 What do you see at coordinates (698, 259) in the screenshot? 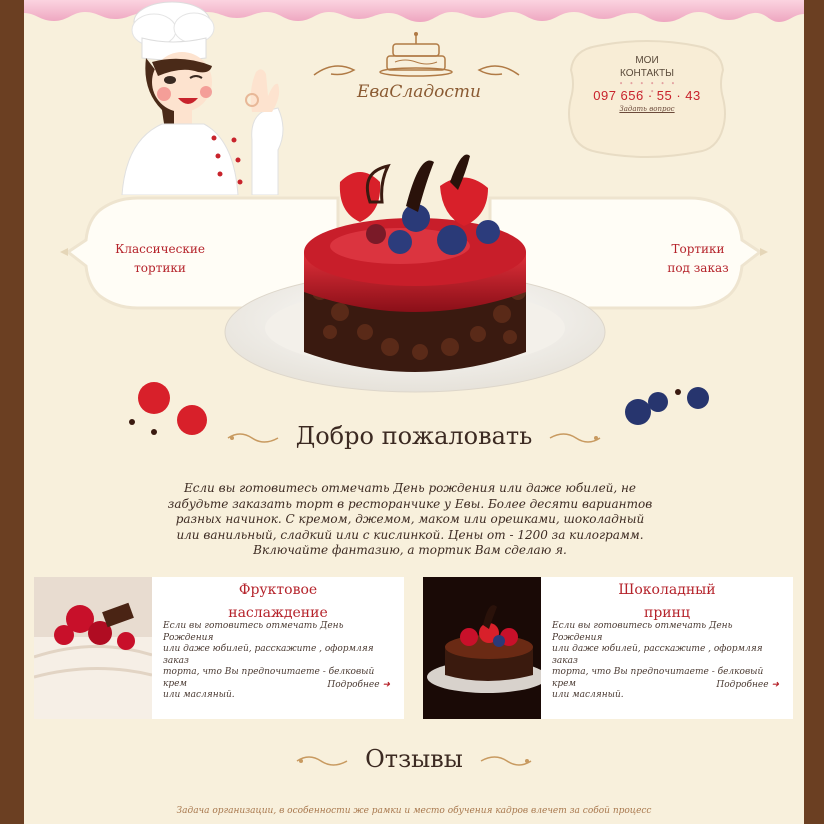
I see `nav-custom-cakes: Тортики под заказ` at bounding box center [698, 259].